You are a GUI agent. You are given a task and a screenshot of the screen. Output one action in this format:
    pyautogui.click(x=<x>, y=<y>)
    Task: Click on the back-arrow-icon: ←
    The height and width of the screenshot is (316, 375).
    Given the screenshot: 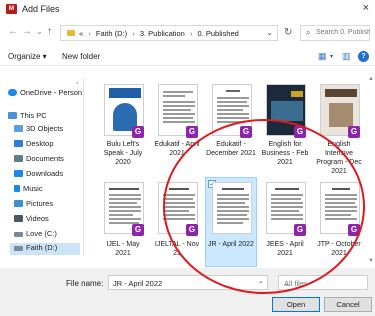 What is the action you would take?
    pyautogui.click(x=13, y=31)
    